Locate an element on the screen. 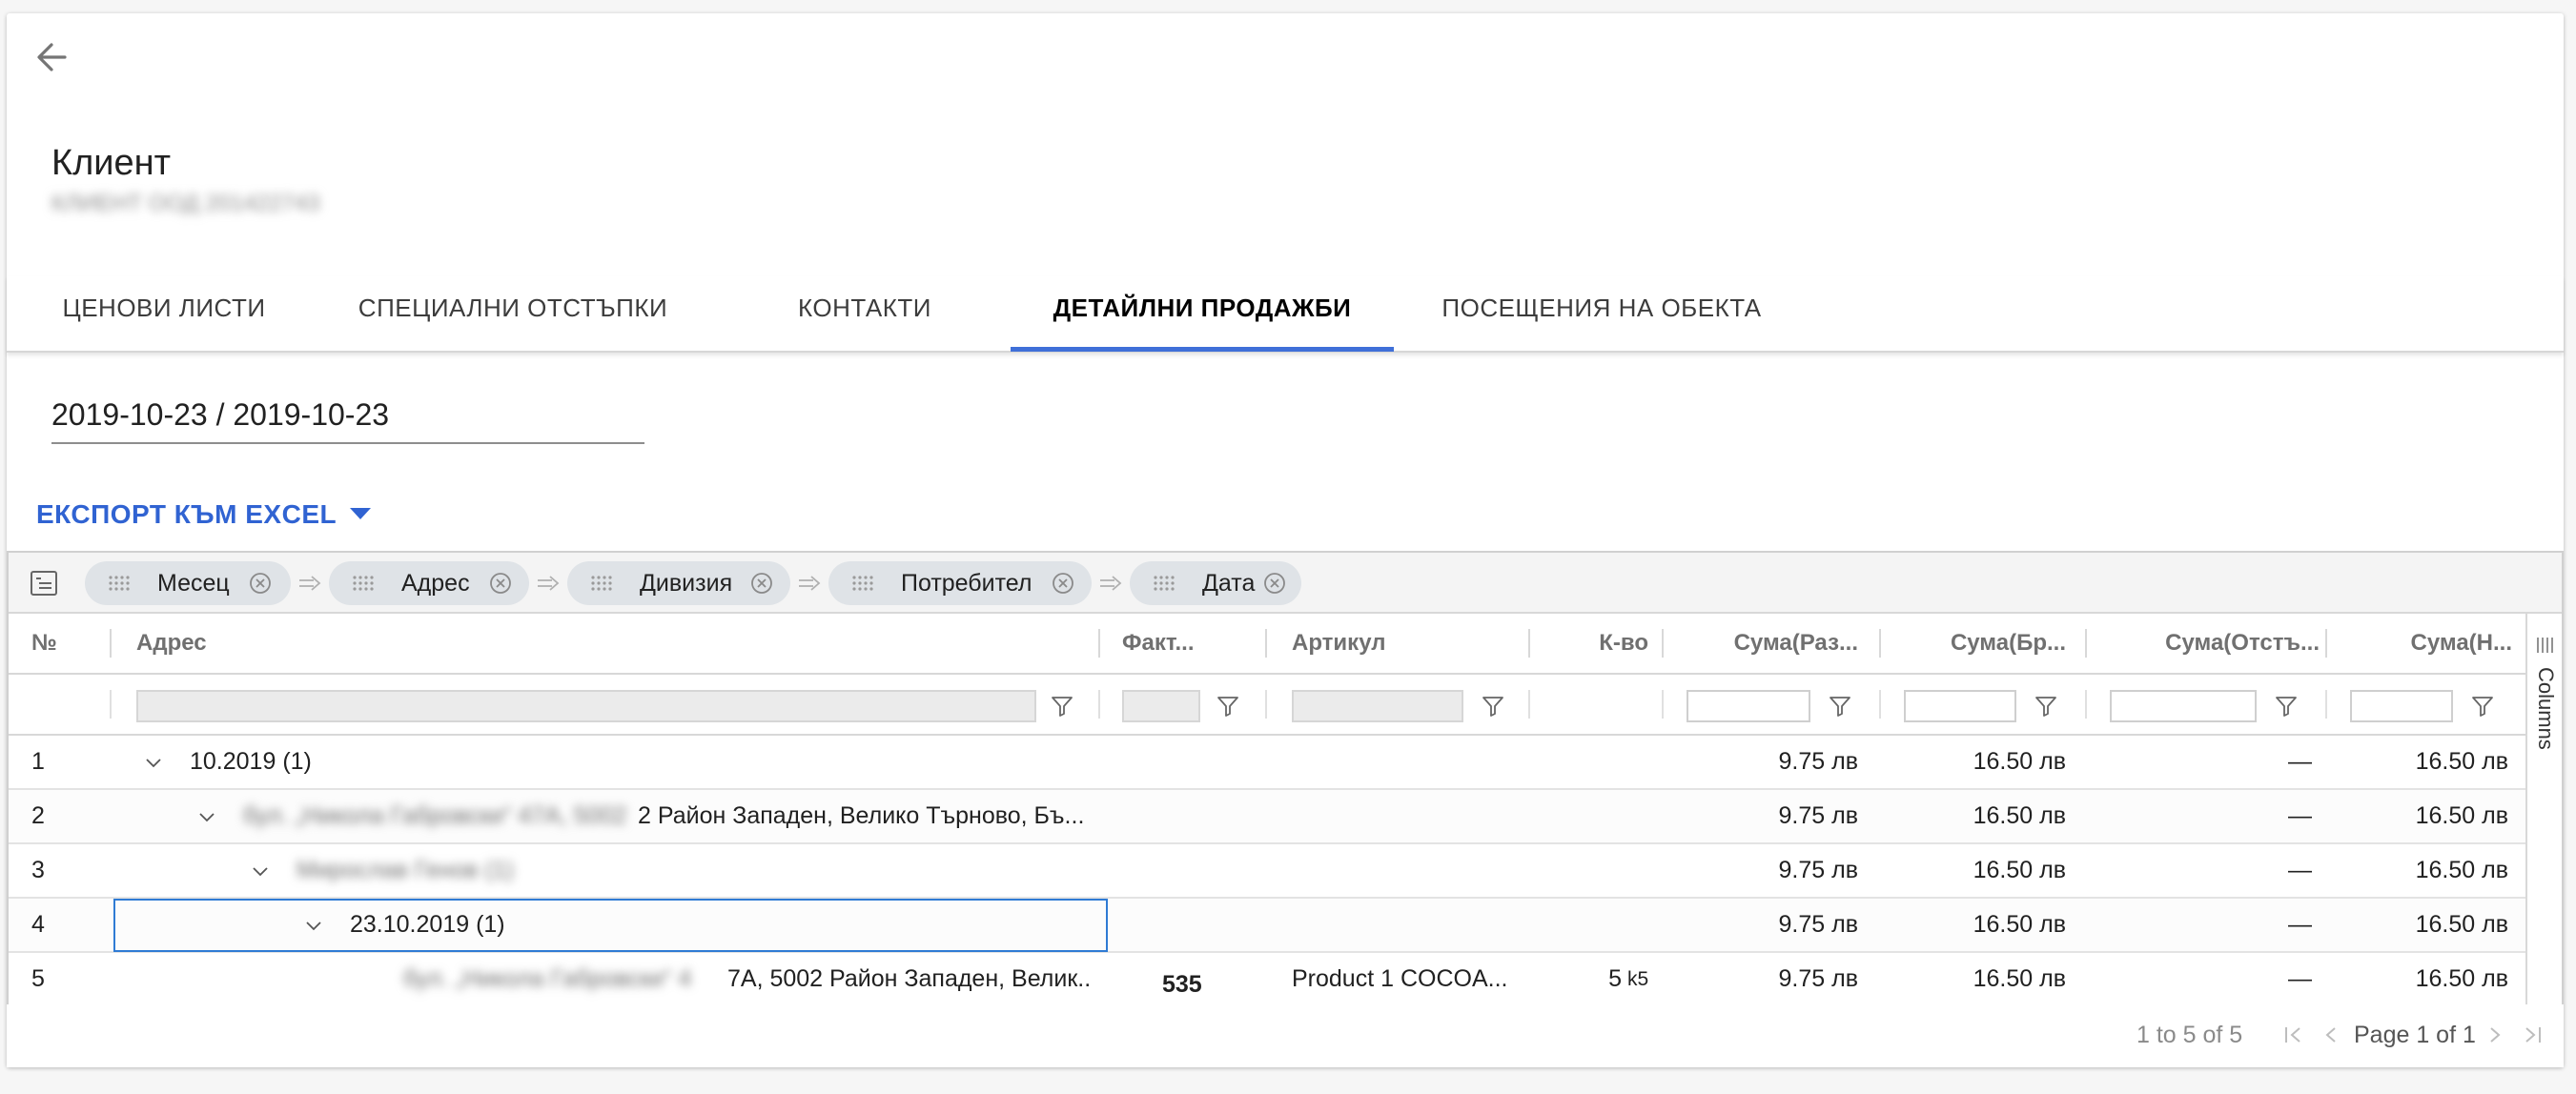 The image size is (2576, 1094). columns-icon is located at coordinates (2545, 645).